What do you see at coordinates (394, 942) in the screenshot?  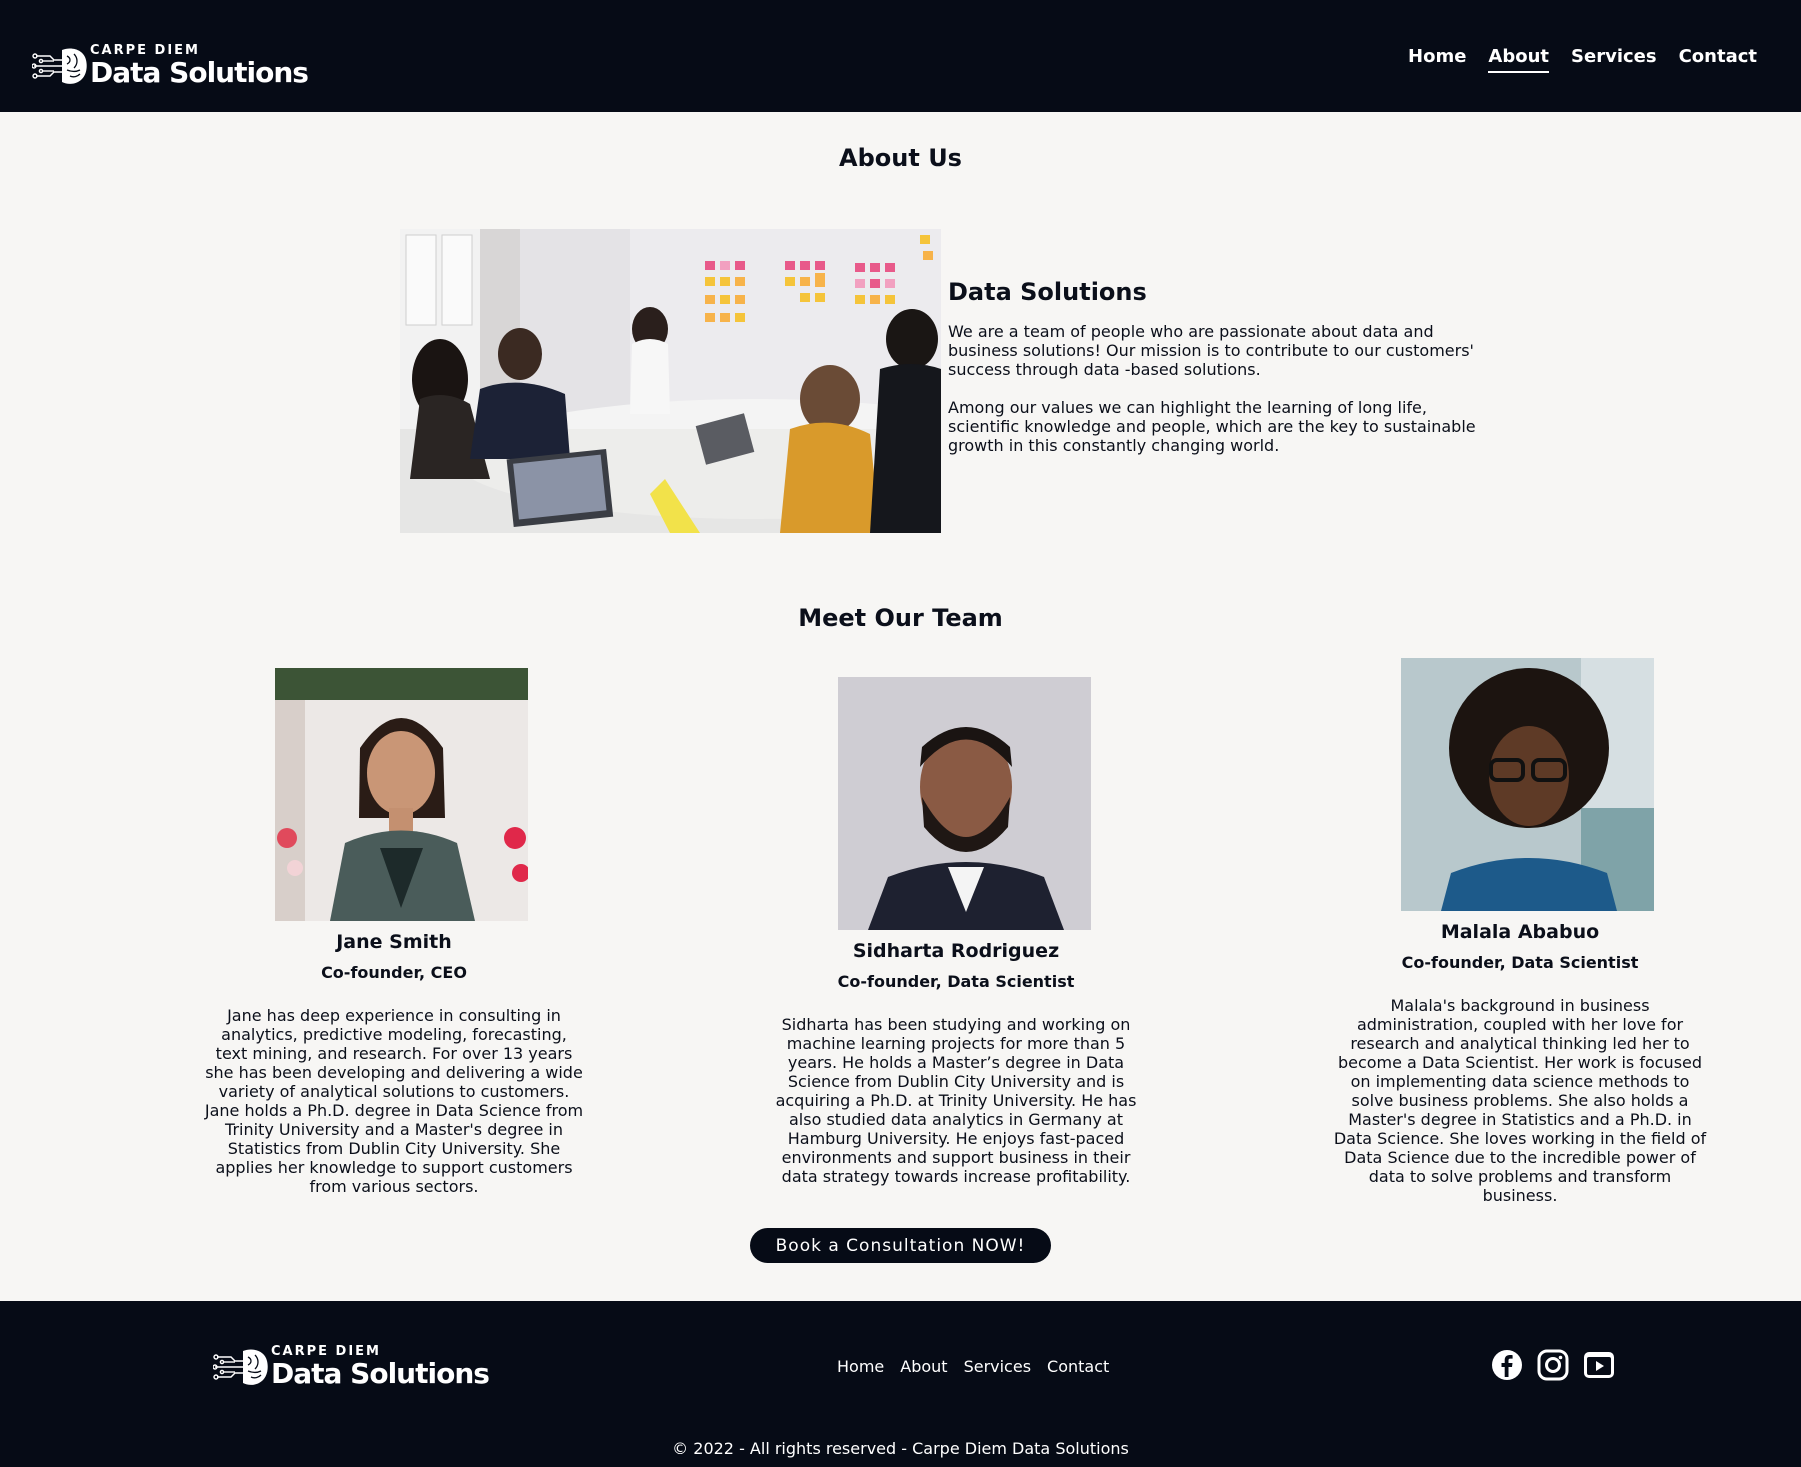 I see `member-name: Jane Smith` at bounding box center [394, 942].